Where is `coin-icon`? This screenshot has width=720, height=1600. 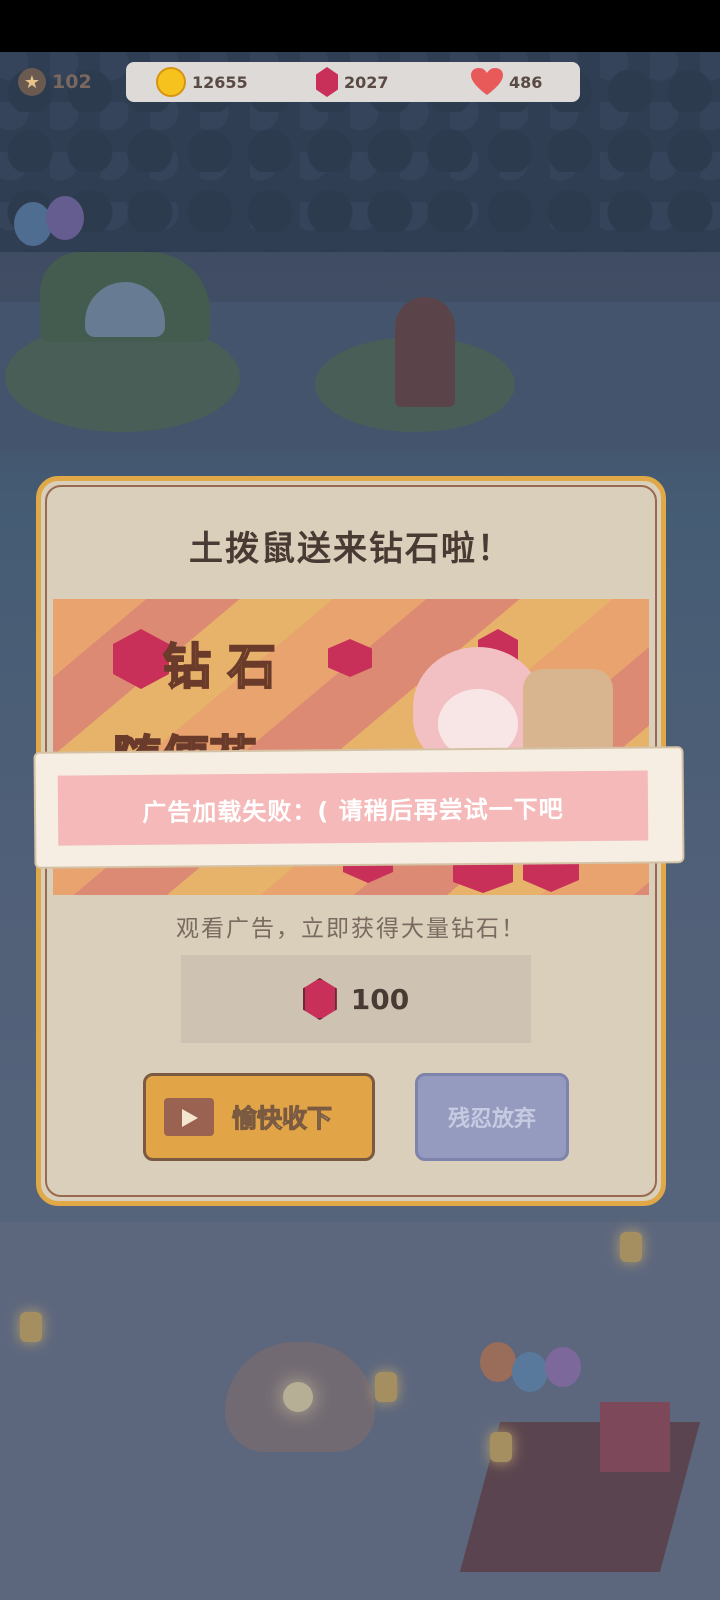 coin-icon is located at coordinates (171, 82).